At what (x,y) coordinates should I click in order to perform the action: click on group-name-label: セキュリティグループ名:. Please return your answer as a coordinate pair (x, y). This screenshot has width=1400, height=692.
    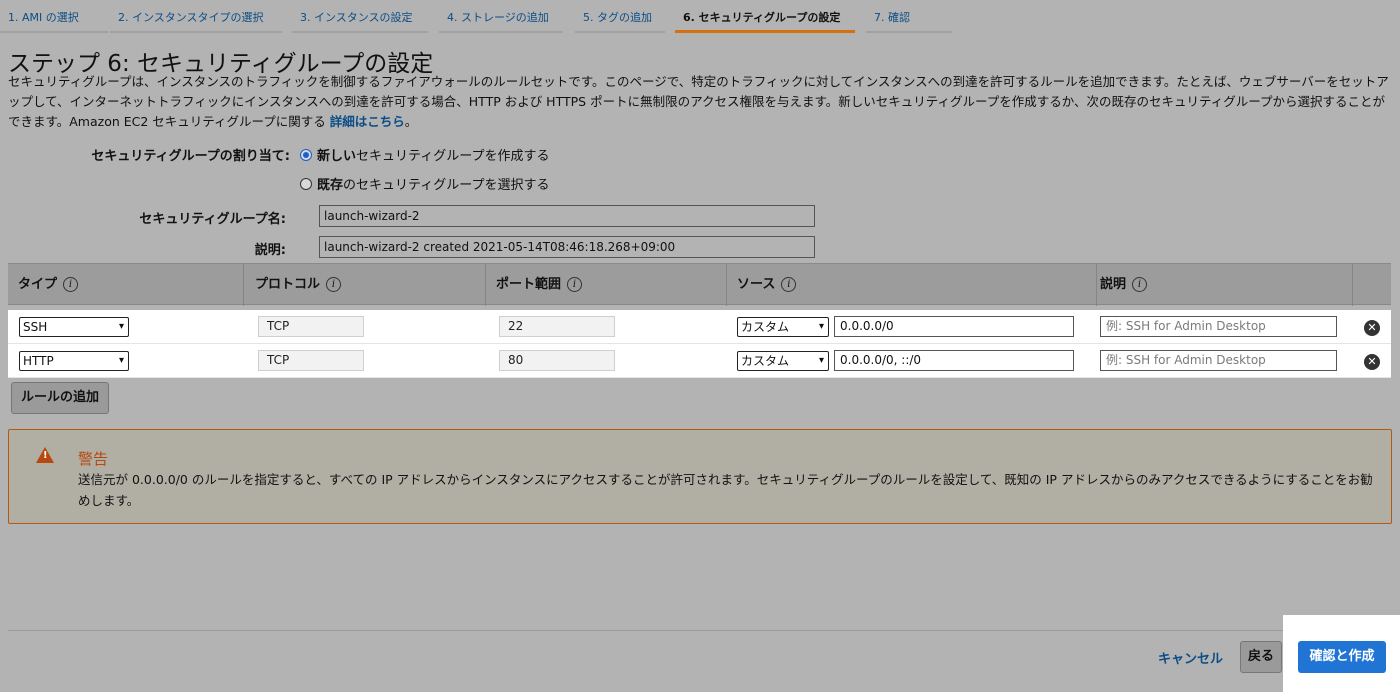
    Looking at the image, I should click on (212, 219).